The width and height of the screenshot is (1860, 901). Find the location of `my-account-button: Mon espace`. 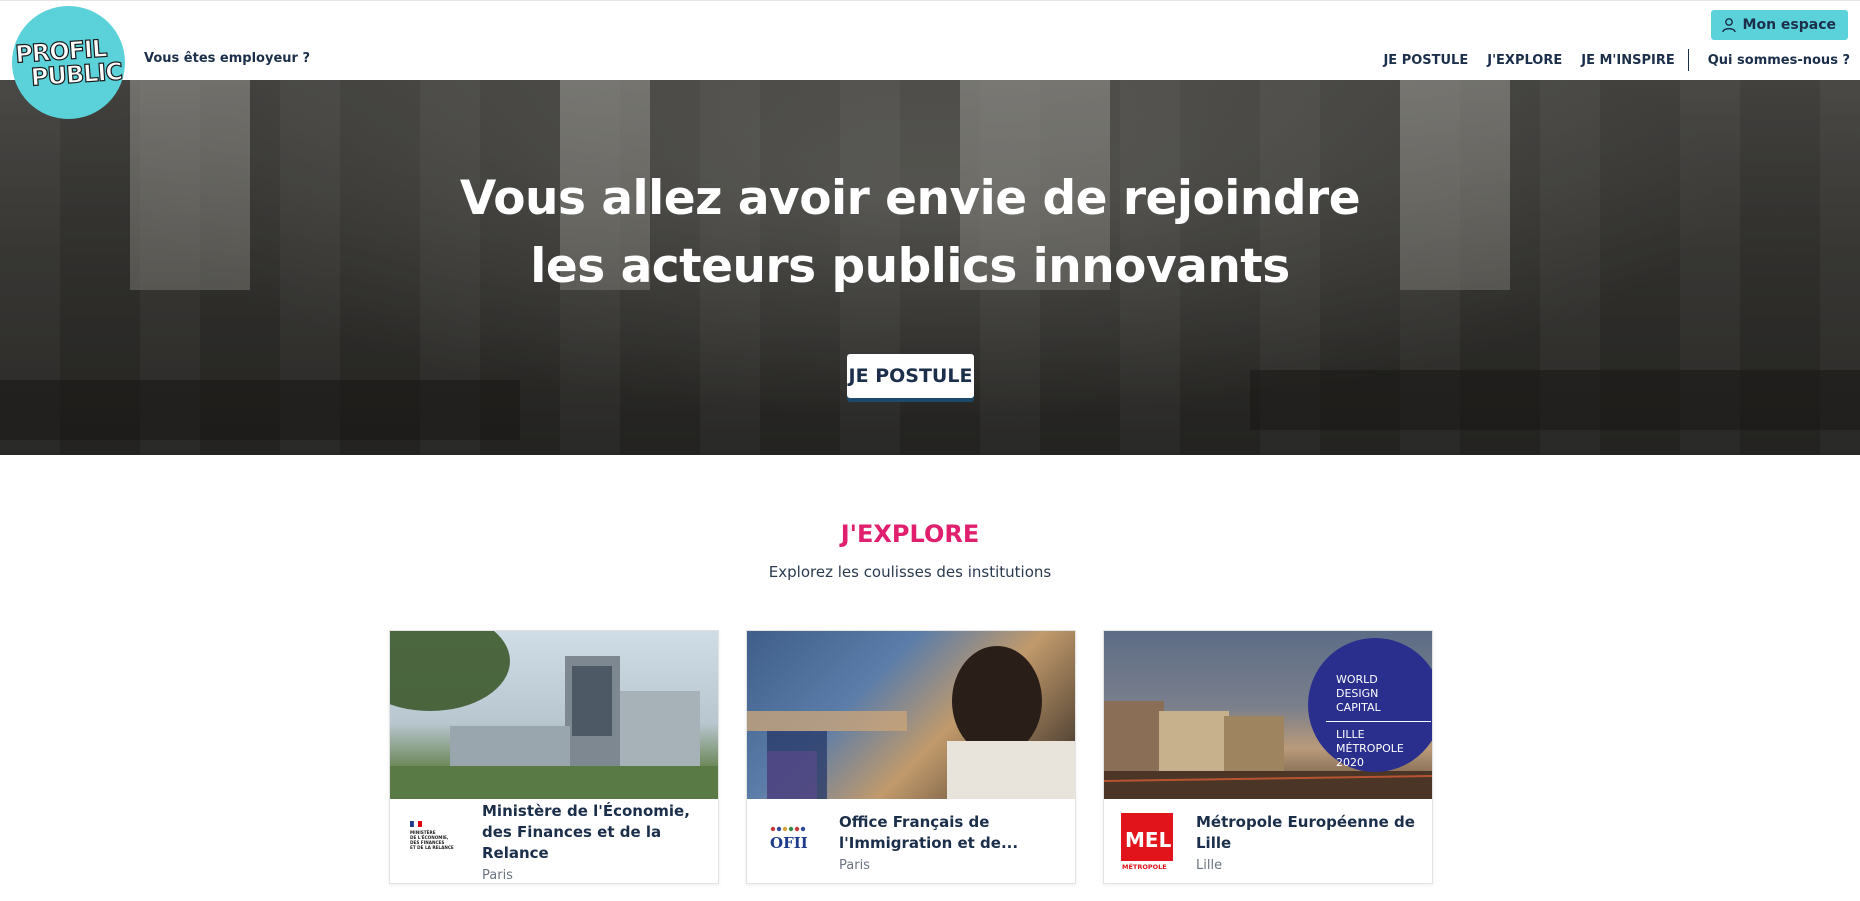

my-account-button: Mon espace is located at coordinates (1779, 25).